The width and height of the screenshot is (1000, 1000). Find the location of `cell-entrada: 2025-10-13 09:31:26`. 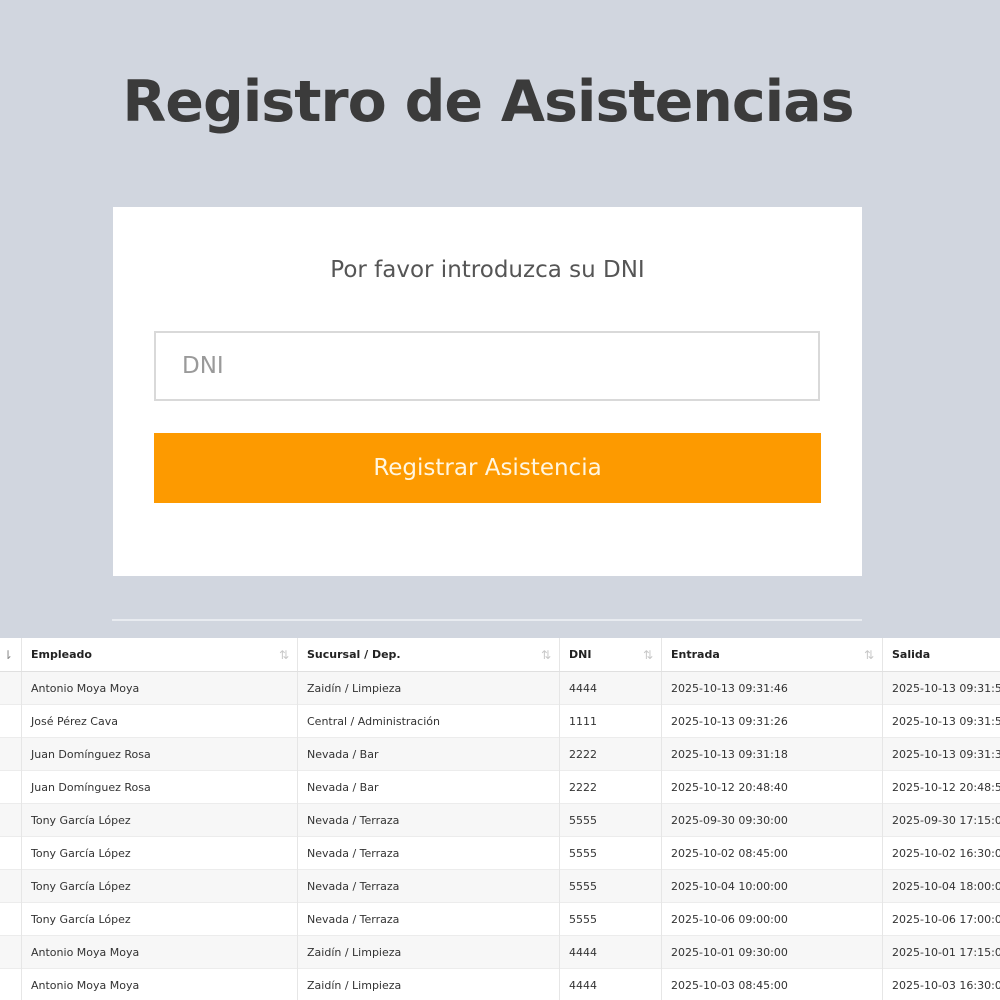

cell-entrada: 2025-10-13 09:31:26 is located at coordinates (772, 721).